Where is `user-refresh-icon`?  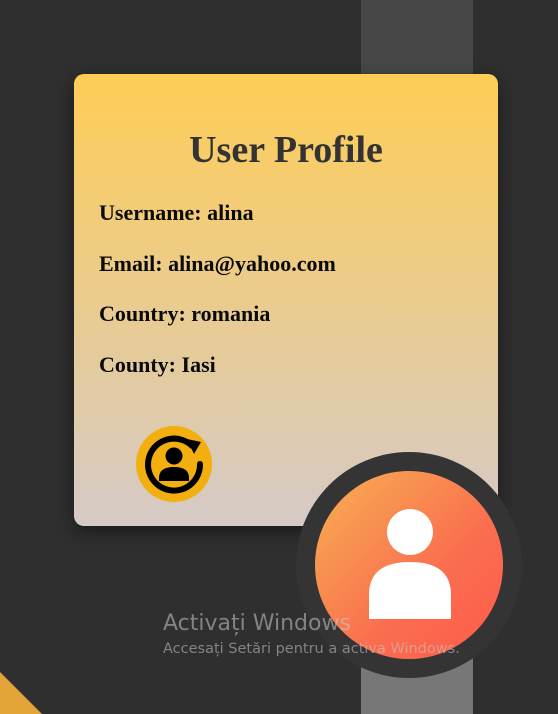 user-refresh-icon is located at coordinates (174, 464).